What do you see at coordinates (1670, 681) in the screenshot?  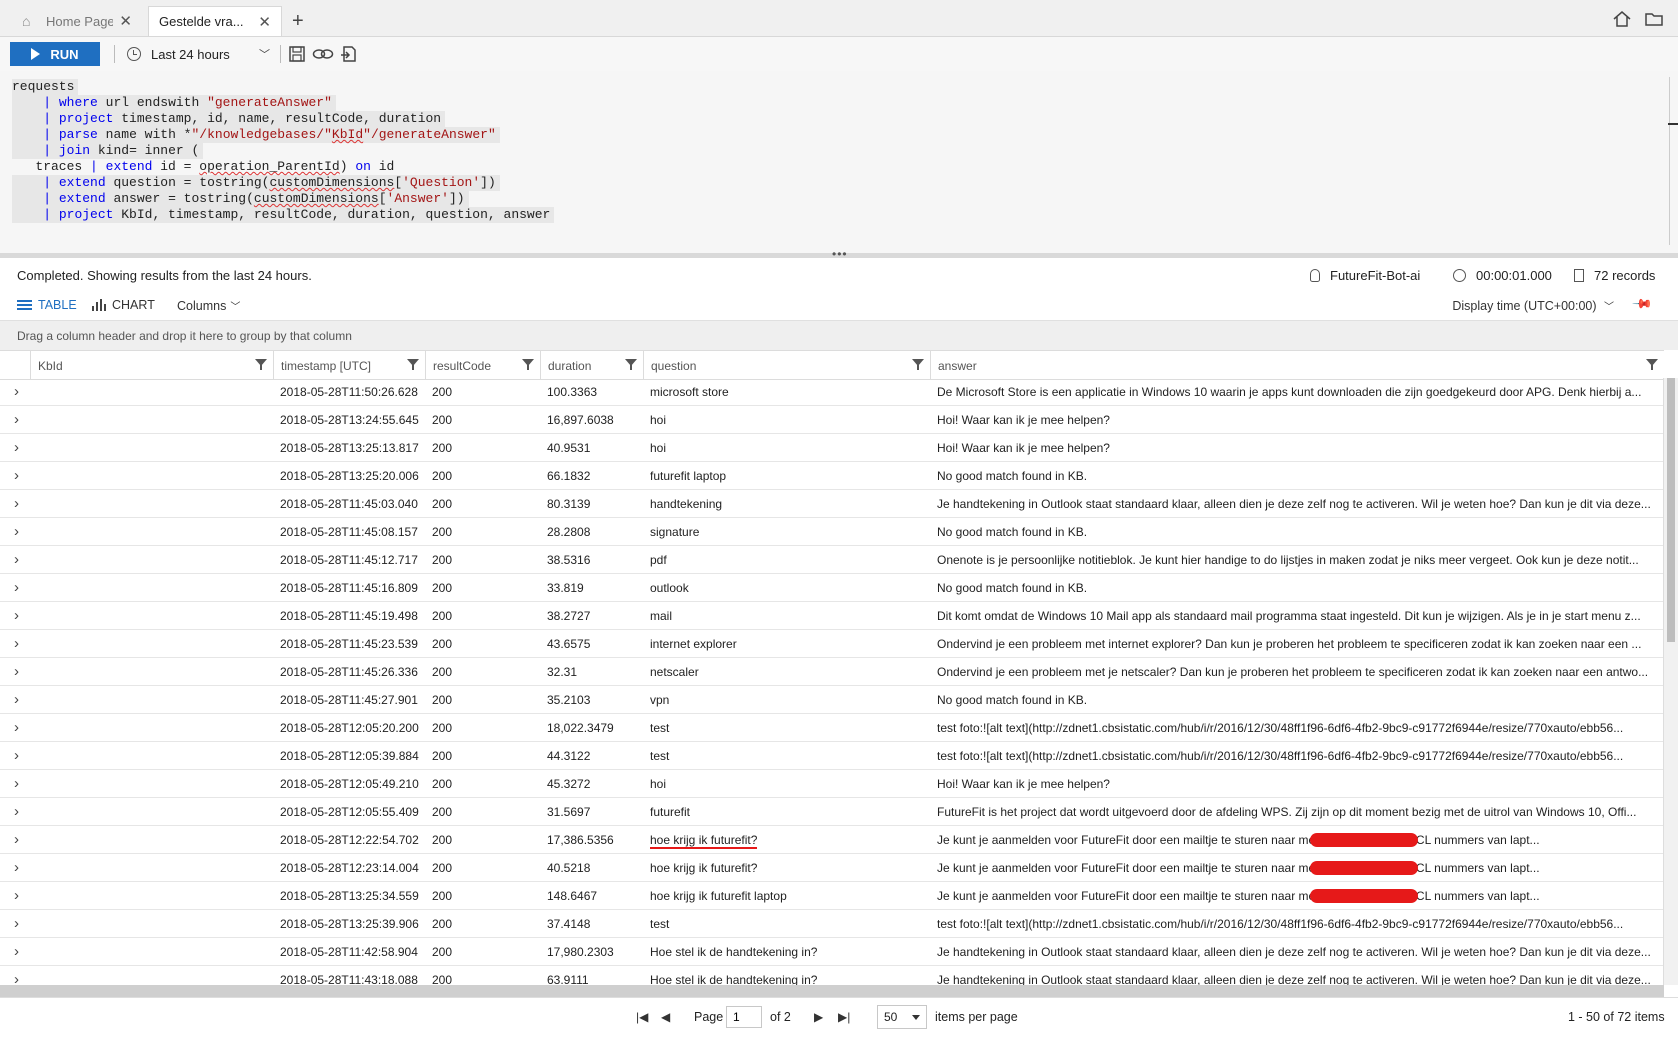 I see `vertical-scrollbar` at bounding box center [1670, 681].